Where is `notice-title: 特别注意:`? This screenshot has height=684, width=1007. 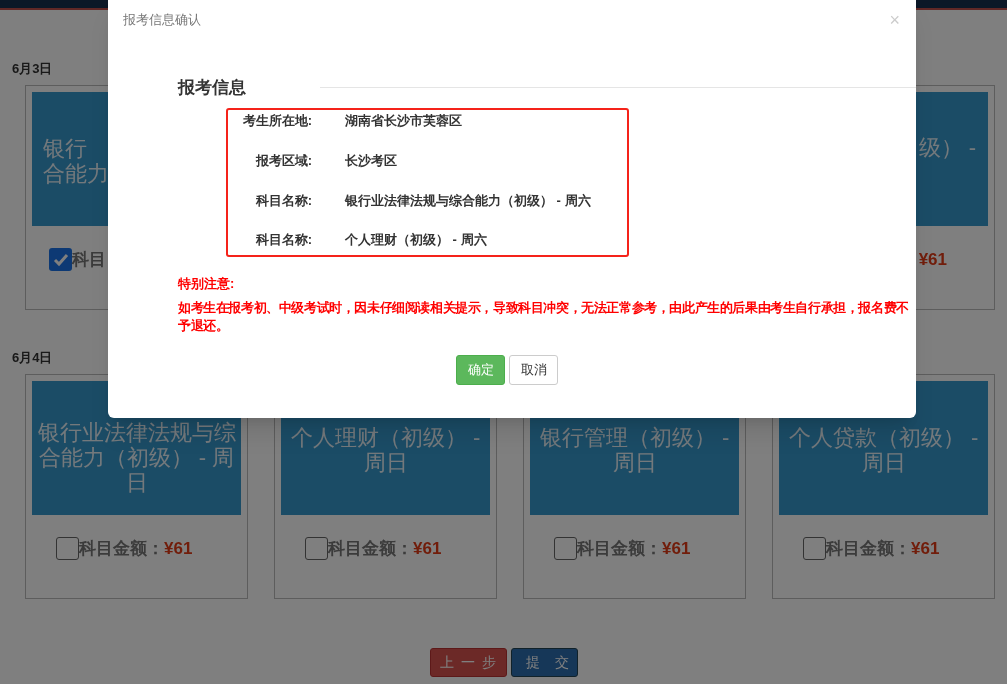 notice-title: 特别注意: is located at coordinates (207, 284).